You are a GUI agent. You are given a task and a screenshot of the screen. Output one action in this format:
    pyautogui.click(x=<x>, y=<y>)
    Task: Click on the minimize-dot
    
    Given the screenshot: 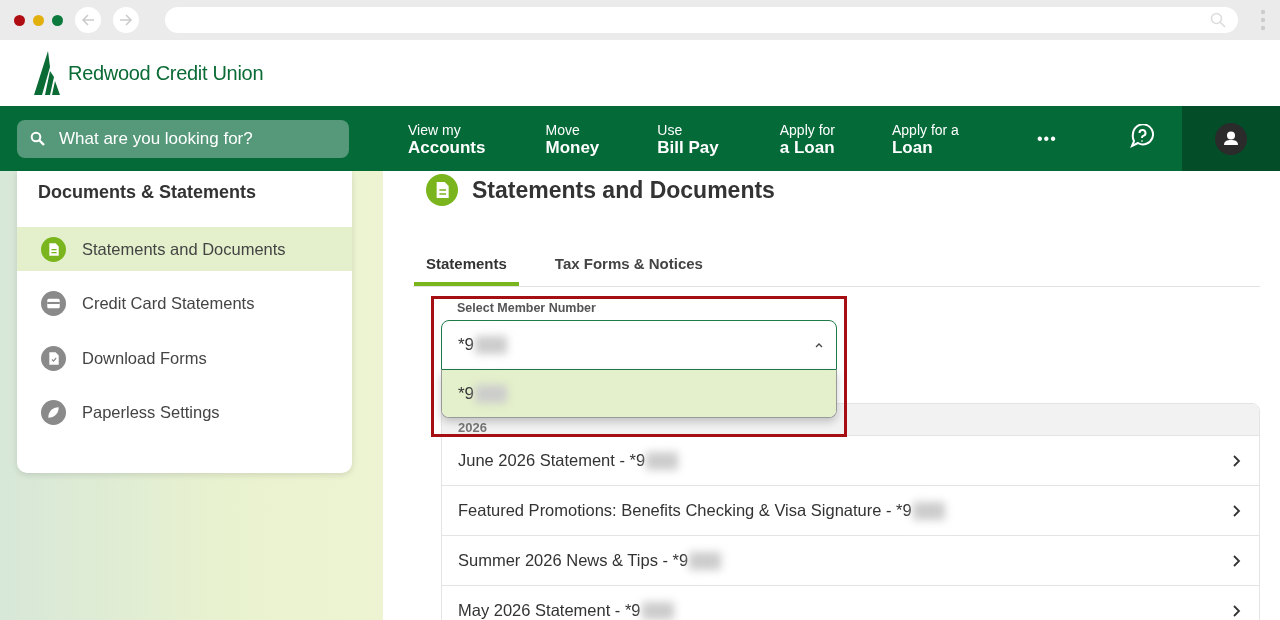 What is the action you would take?
    pyautogui.click(x=38, y=20)
    